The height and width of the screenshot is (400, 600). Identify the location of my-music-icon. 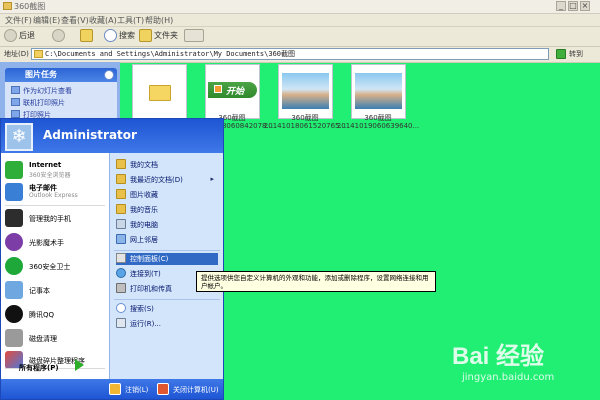
(121, 209).